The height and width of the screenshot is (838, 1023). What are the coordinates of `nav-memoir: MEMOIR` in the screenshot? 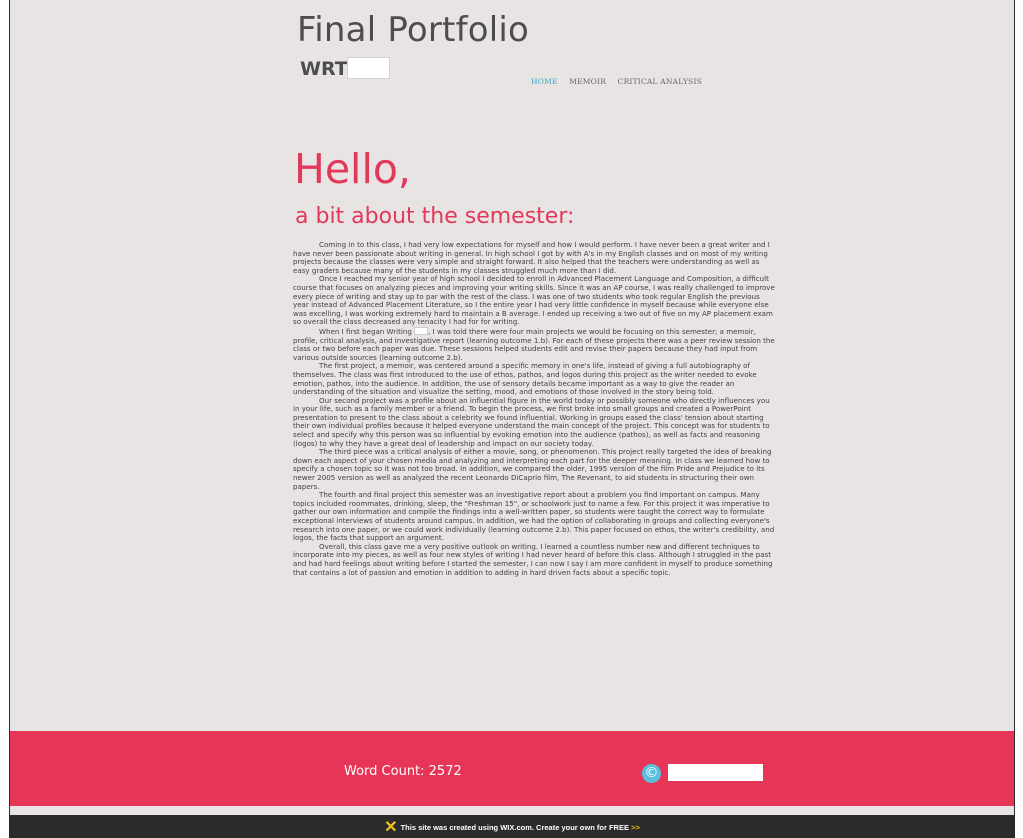 It's located at (587, 81).